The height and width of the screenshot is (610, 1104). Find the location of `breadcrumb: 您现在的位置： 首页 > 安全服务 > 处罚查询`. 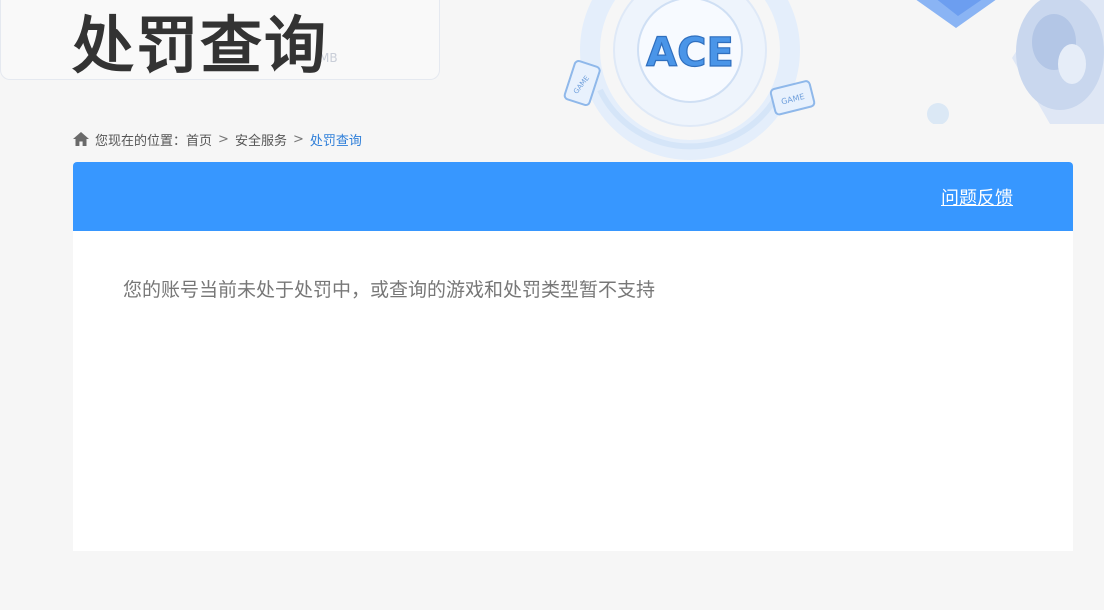

breadcrumb: 您现在的位置： 首页 > 安全服务 > 处罚查询 is located at coordinates (217, 139).